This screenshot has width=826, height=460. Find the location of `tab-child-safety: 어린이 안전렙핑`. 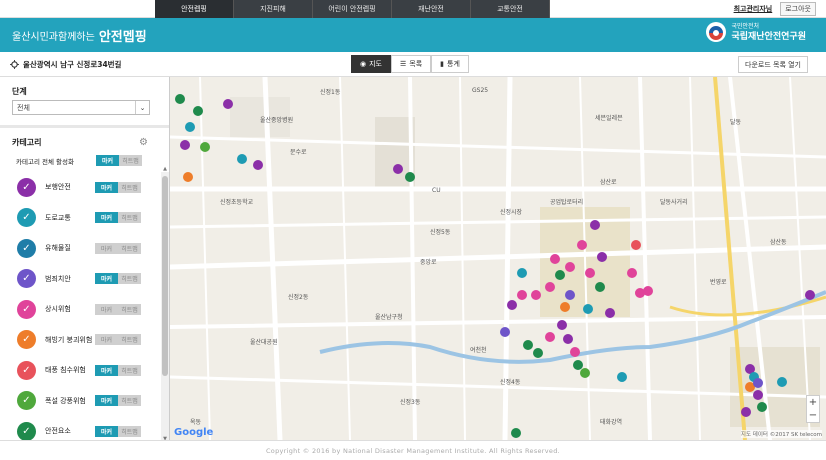

tab-child-safety: 어린이 안전렙핑 is located at coordinates (352, 9).